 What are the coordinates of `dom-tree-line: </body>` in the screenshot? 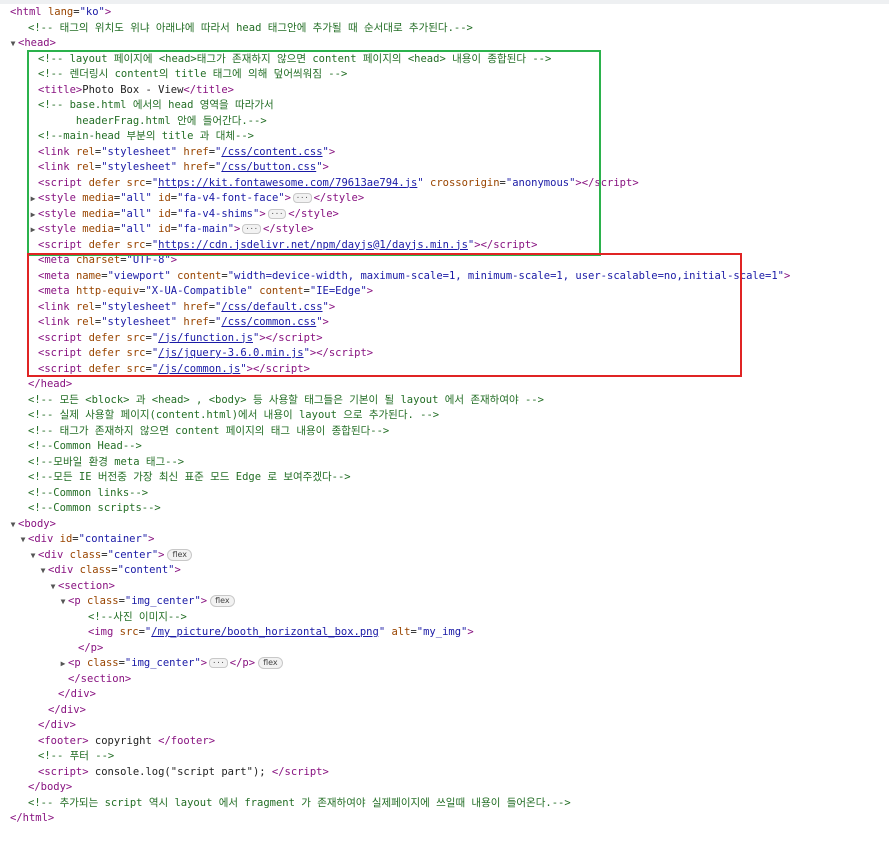 It's located at (444, 788).